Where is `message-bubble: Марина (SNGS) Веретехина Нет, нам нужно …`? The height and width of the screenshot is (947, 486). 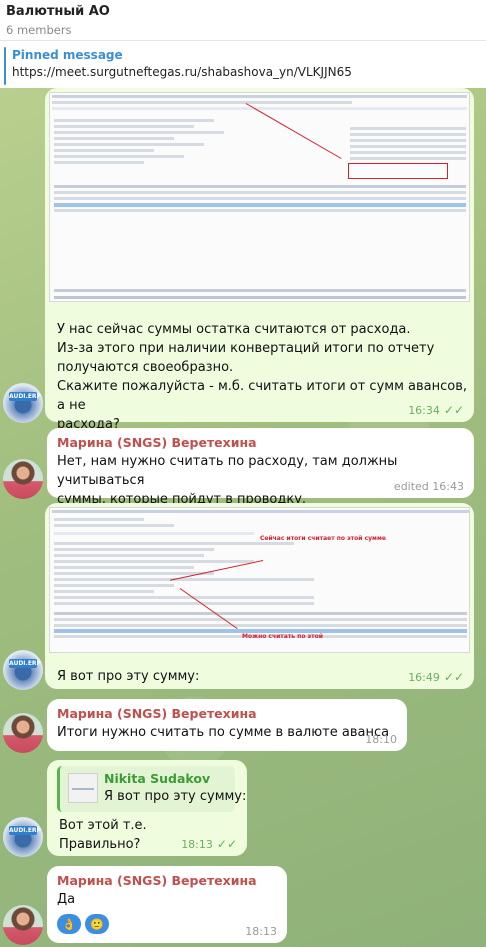
message-bubble: Марина (SNGS) Веретехина Нет, нам нужно … is located at coordinates (260, 467).